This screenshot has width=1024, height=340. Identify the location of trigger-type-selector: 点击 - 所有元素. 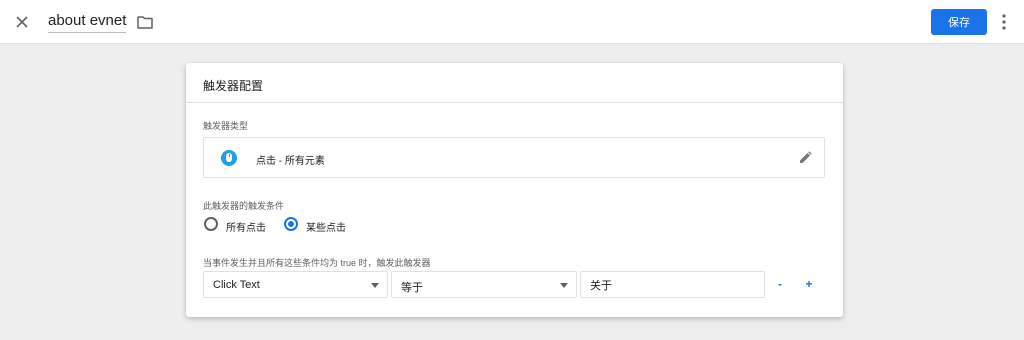
(514, 157).